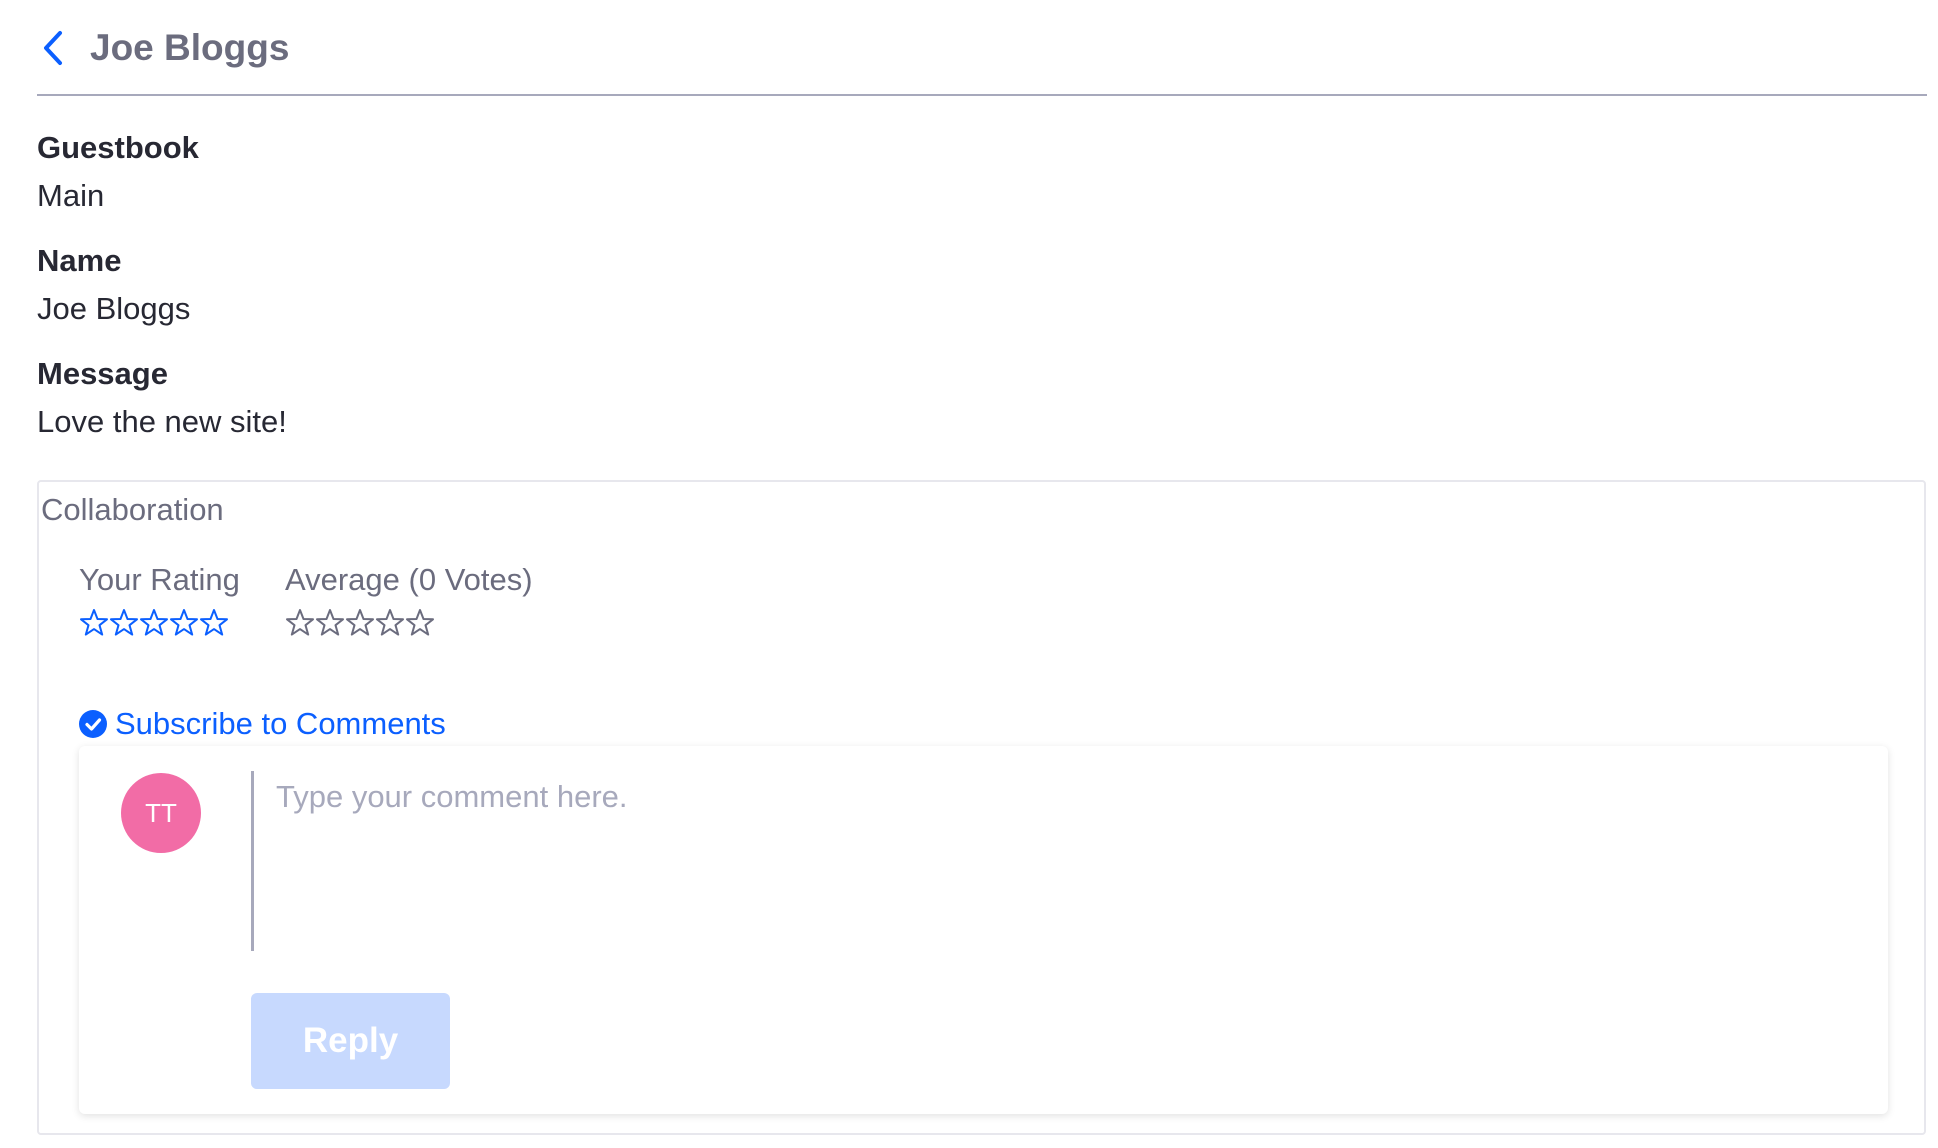 The image size is (1938, 1148). What do you see at coordinates (982, 48) in the screenshot?
I see `page-header: Joe Bloggs` at bounding box center [982, 48].